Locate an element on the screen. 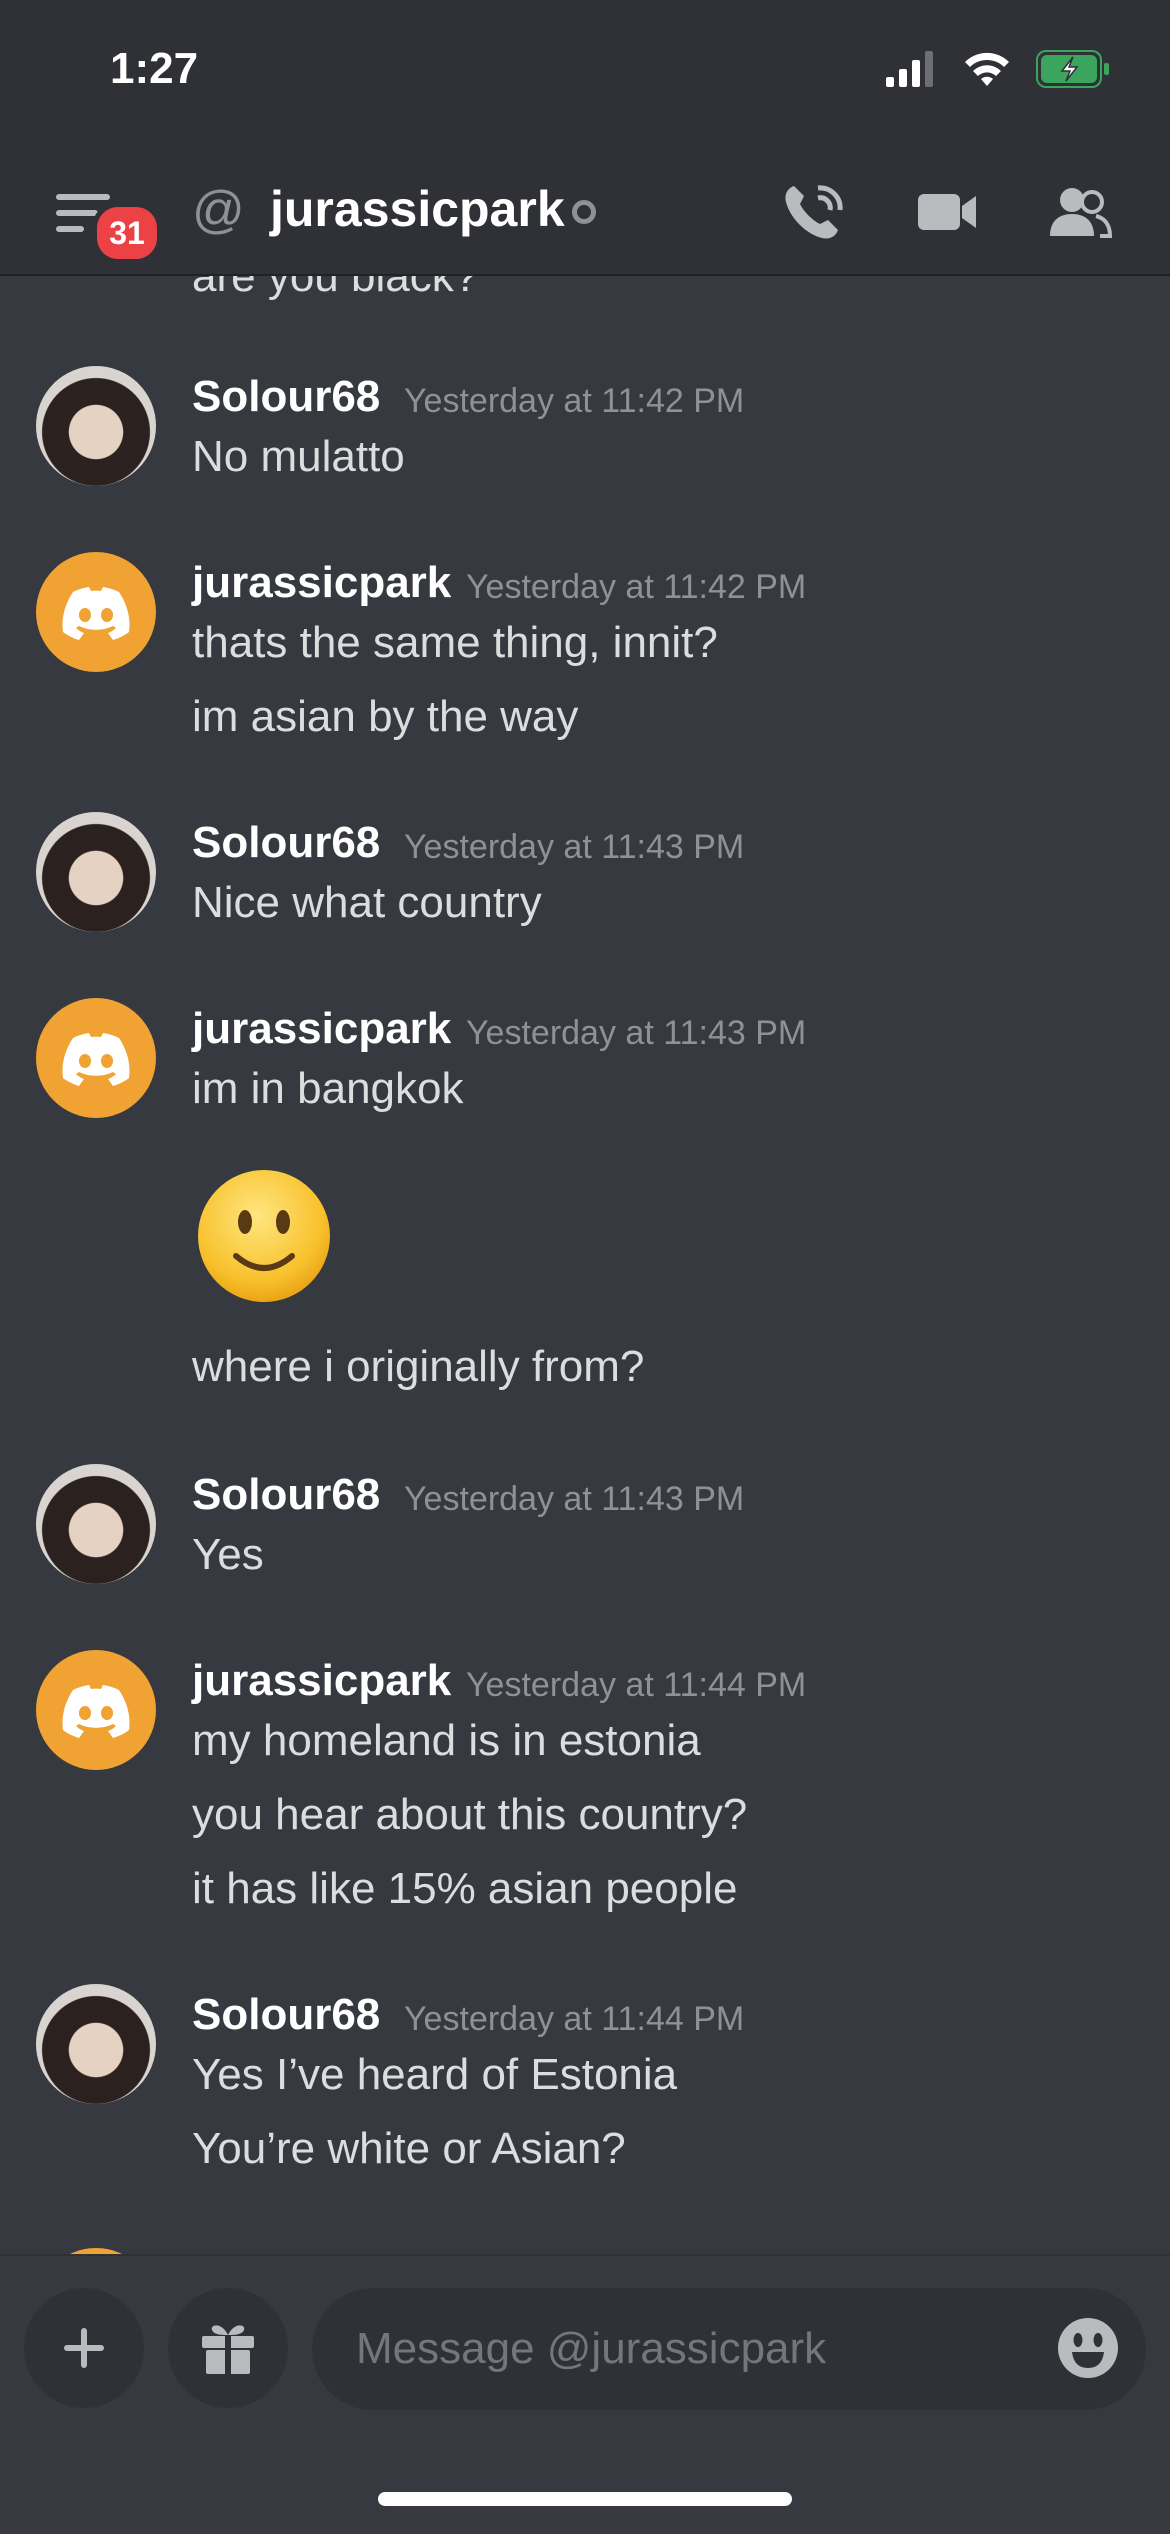 The height and width of the screenshot is (2534, 1170). partial-message-text: are you black? is located at coordinates (335, 288).